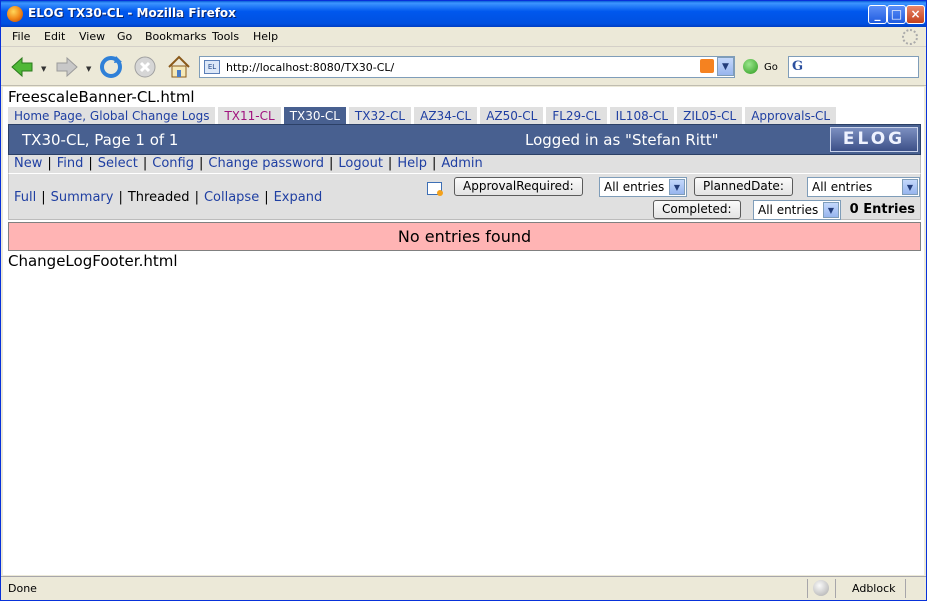  What do you see at coordinates (697, 209) in the screenshot?
I see `completed-button: Completed:` at bounding box center [697, 209].